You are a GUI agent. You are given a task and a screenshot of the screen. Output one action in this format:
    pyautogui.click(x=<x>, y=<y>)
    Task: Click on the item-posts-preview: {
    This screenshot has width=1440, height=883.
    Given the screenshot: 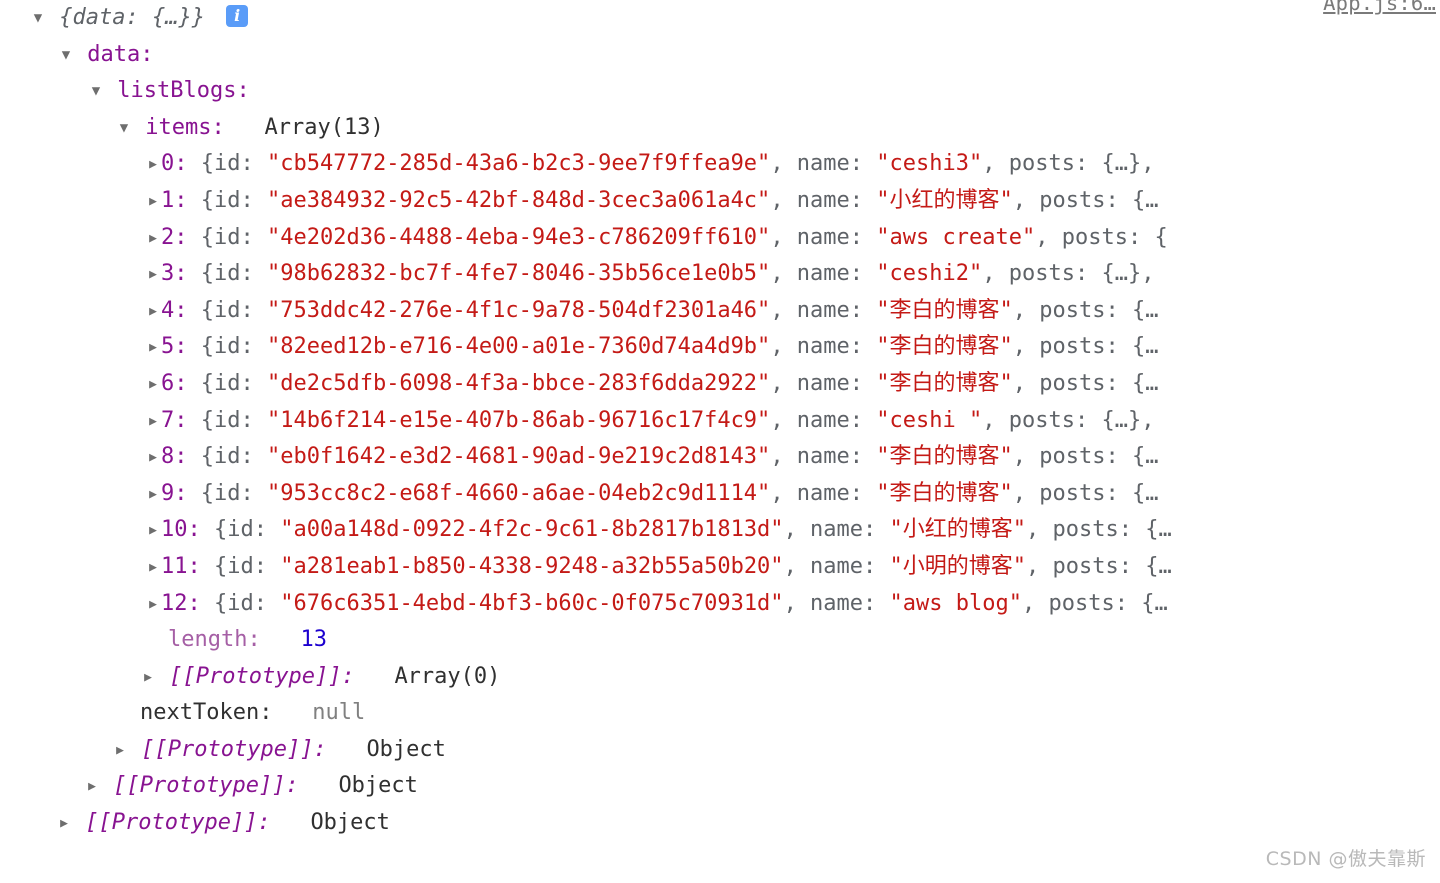 What is the action you would take?
    pyautogui.click(x=1161, y=237)
    